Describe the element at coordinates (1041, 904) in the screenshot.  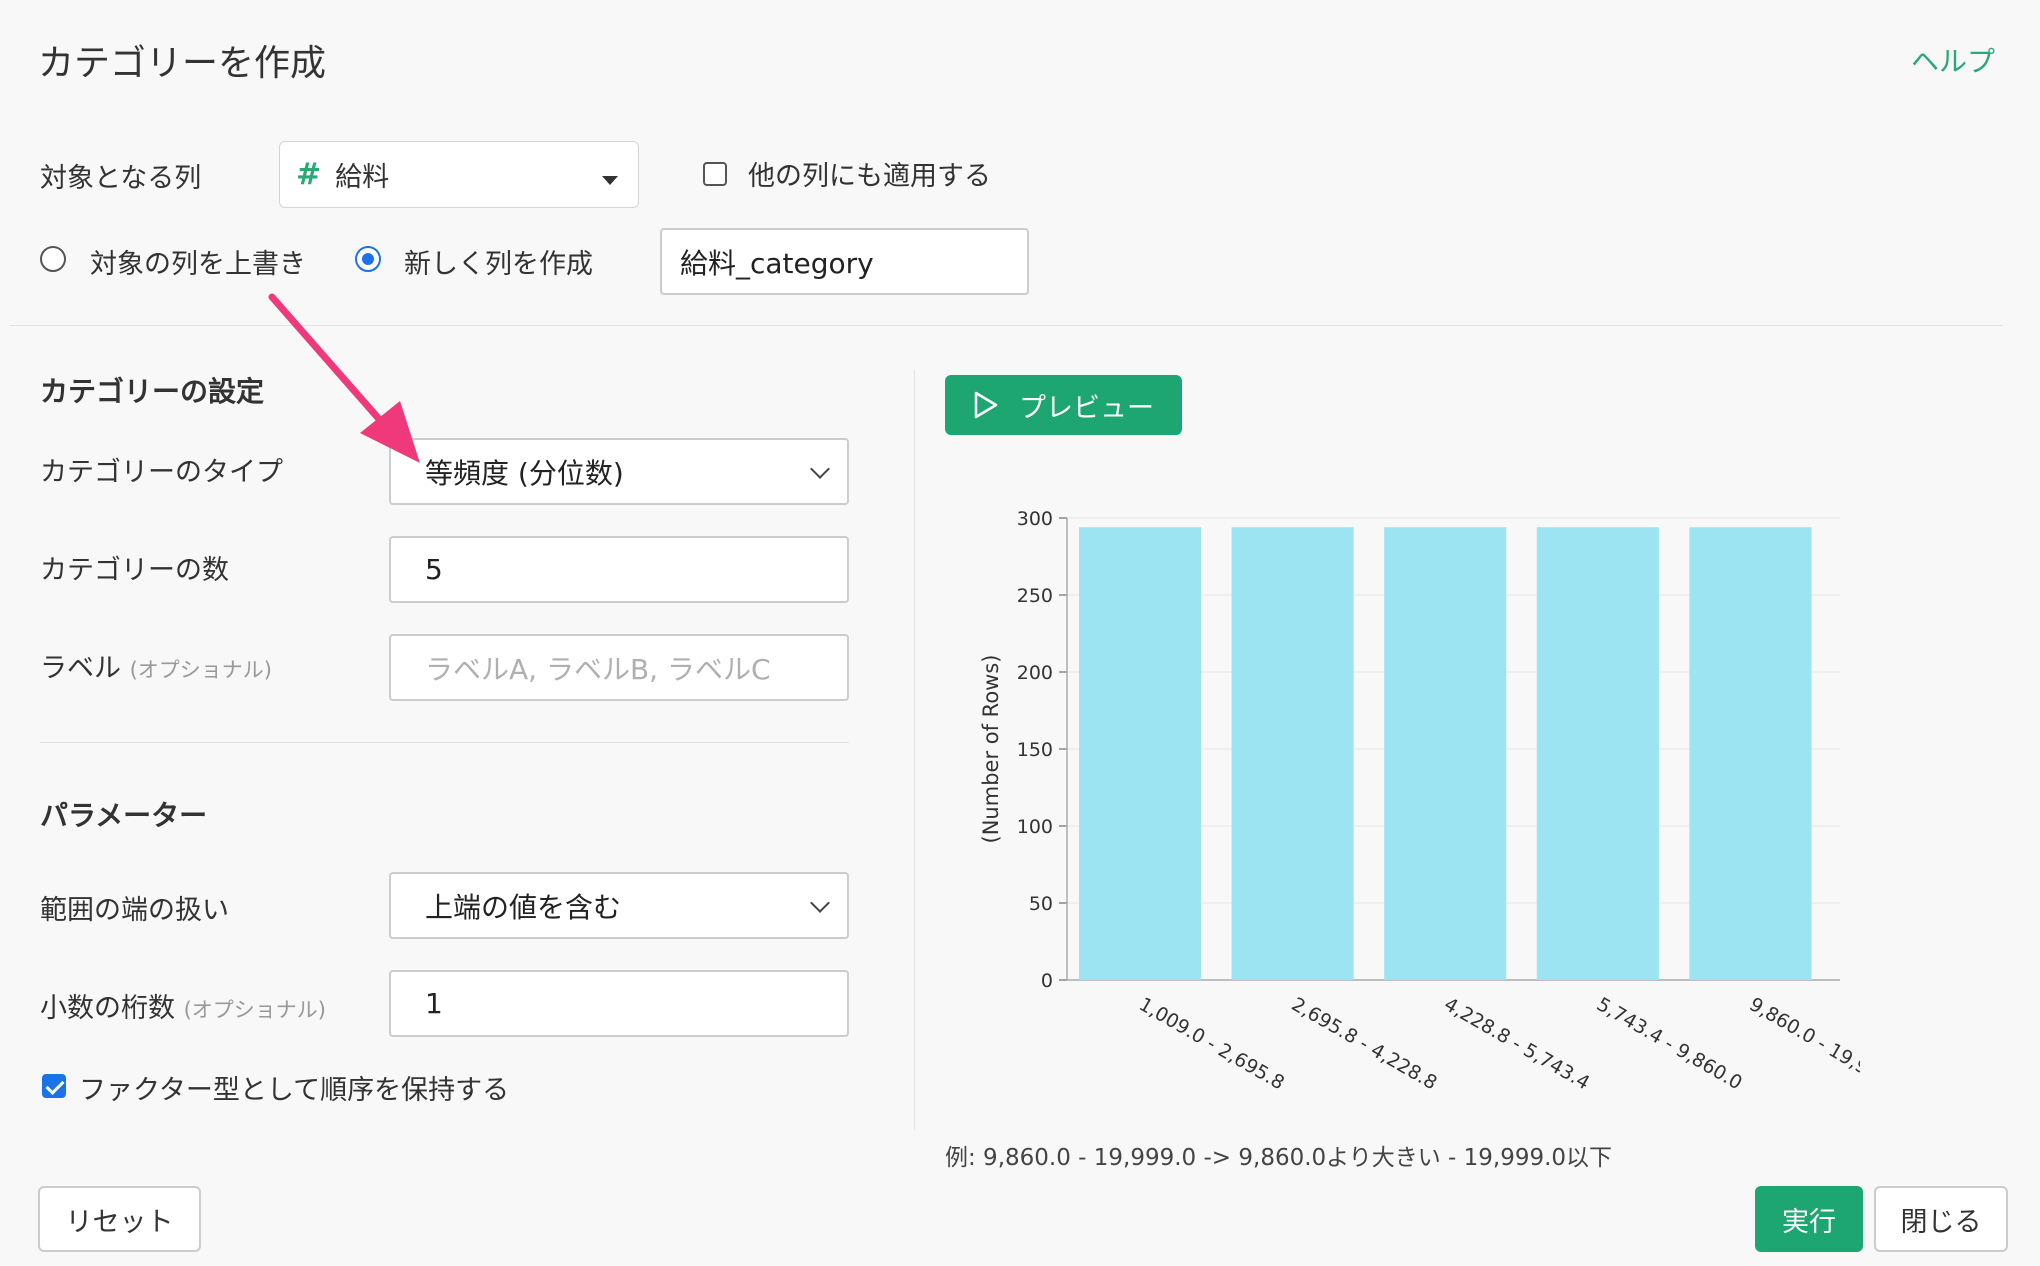
I see `y-tick-label: 50` at that location.